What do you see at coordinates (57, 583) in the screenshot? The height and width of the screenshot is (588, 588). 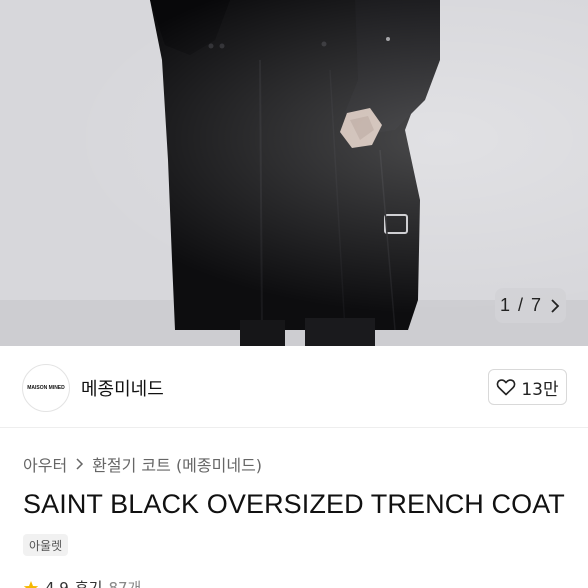 I see `rating-value: 4.9` at bounding box center [57, 583].